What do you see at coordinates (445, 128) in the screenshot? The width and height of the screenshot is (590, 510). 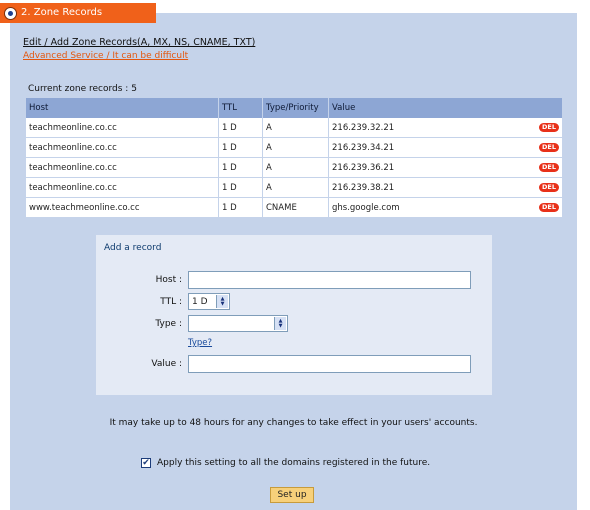 I see `record-value-cell: 216.239.32.21 DEL` at bounding box center [445, 128].